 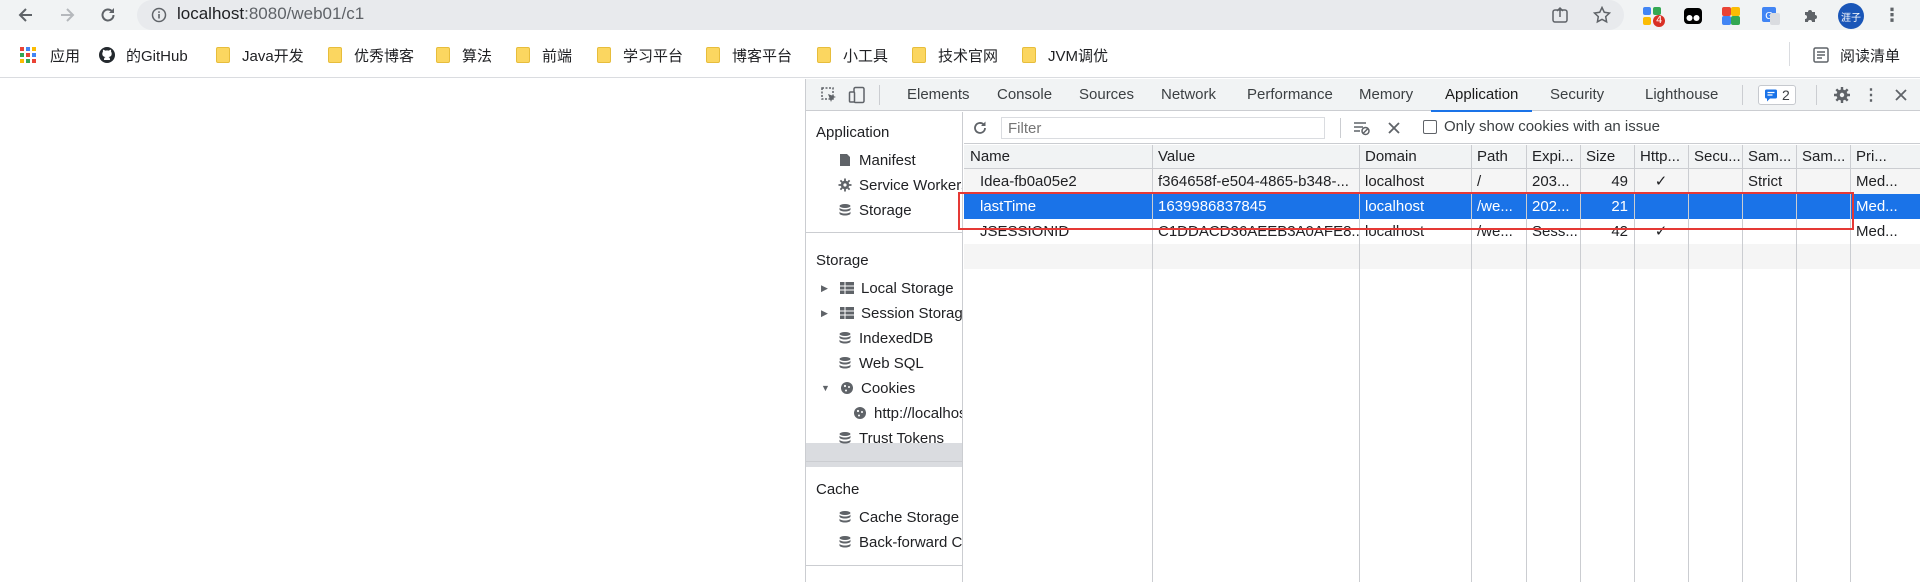 What do you see at coordinates (1789, 54) in the screenshot?
I see `bookmarks-divider` at bounding box center [1789, 54].